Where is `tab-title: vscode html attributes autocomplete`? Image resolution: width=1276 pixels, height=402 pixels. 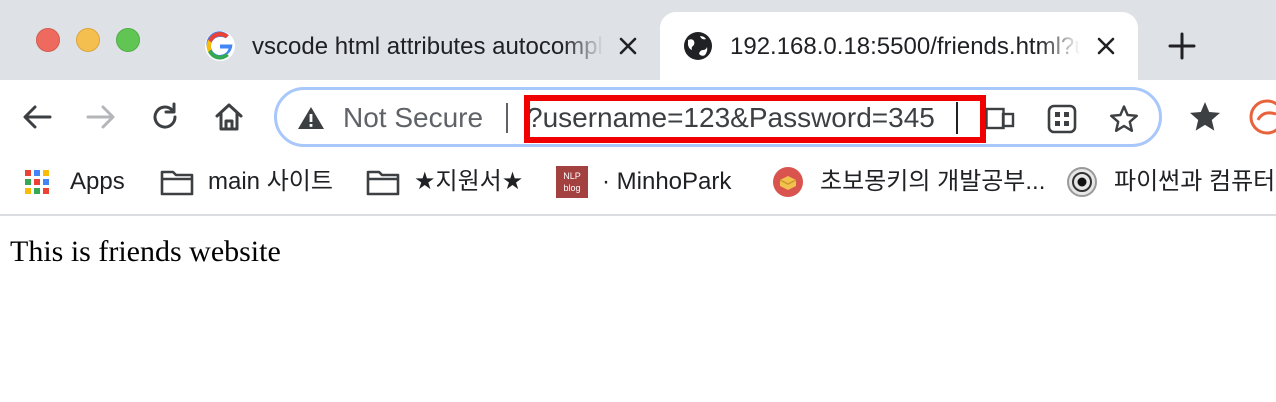 tab-title: vscode html attributes autocomplete is located at coordinates (428, 47).